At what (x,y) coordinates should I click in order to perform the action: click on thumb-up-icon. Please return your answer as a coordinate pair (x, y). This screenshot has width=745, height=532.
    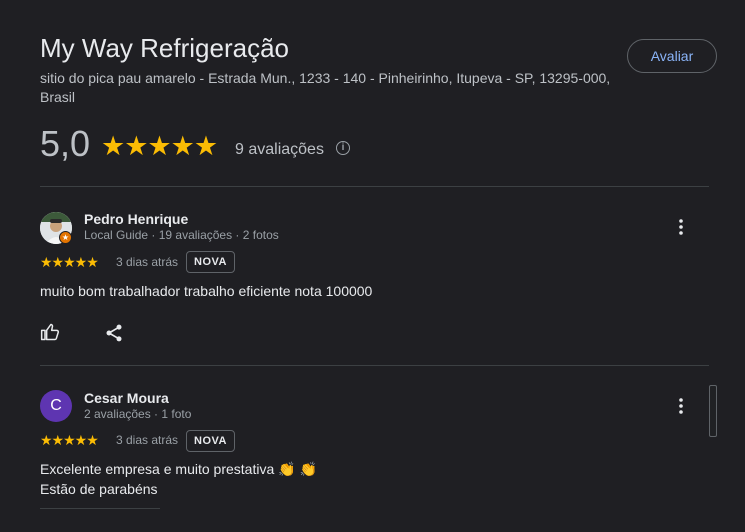
    Looking at the image, I should click on (50, 332).